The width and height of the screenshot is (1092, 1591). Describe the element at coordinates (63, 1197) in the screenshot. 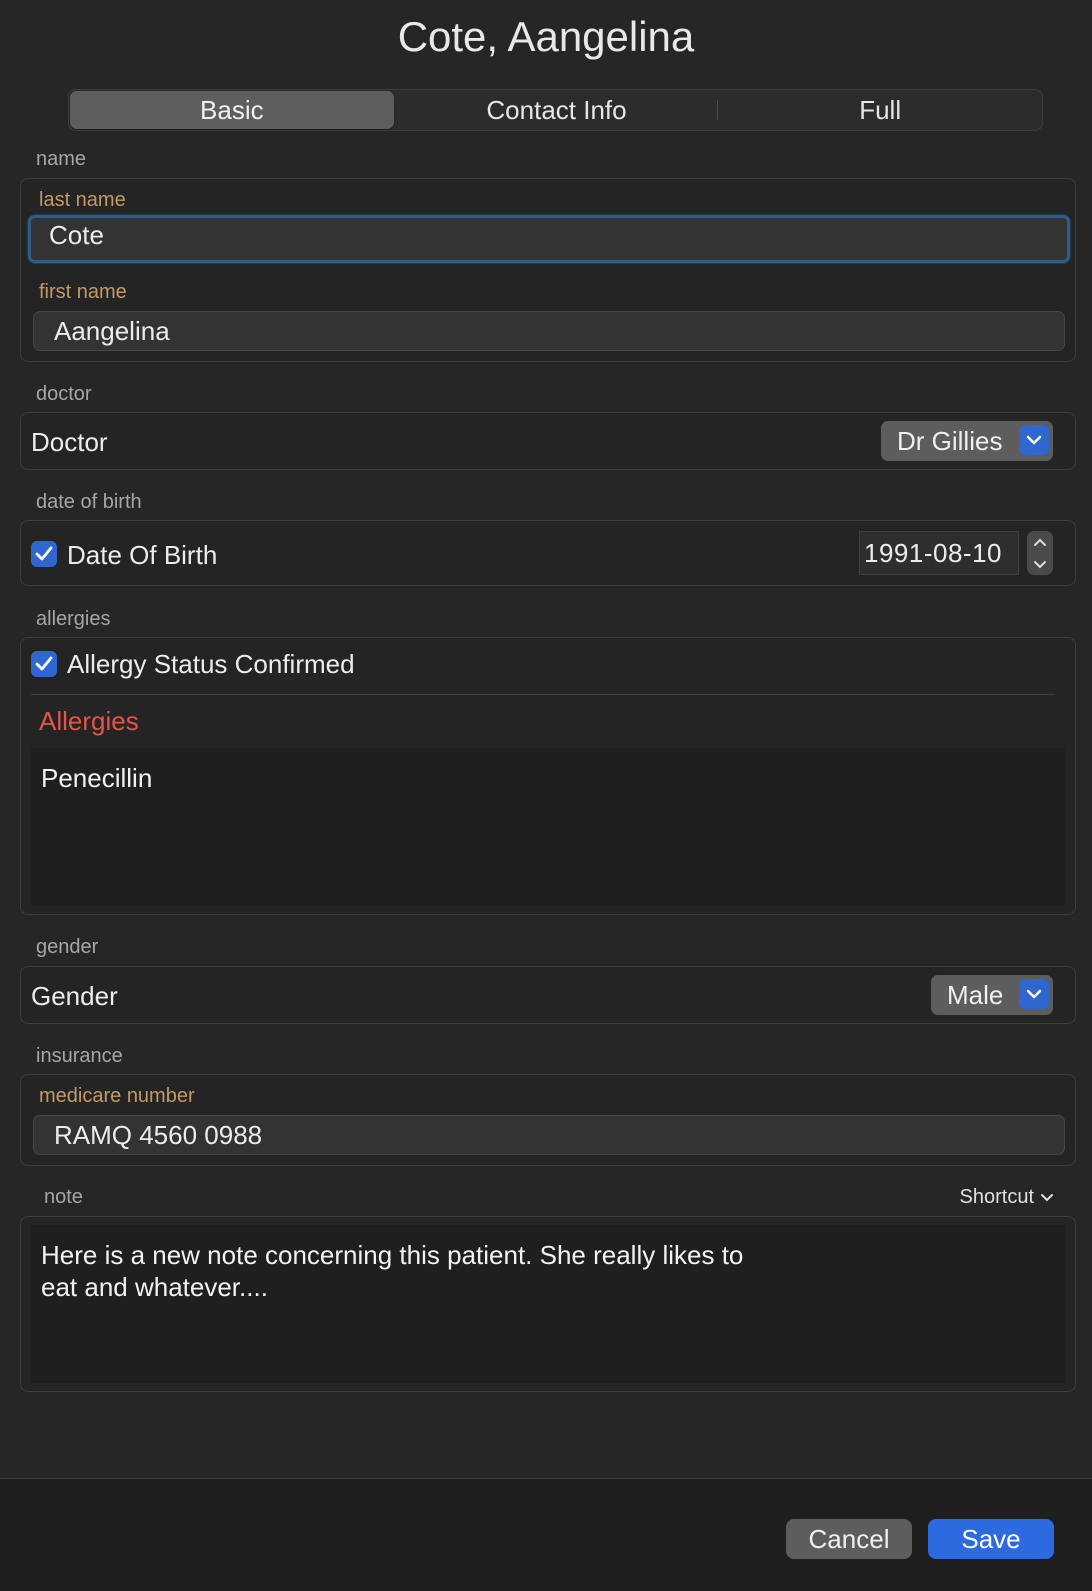

I see `note-section-label: note` at that location.